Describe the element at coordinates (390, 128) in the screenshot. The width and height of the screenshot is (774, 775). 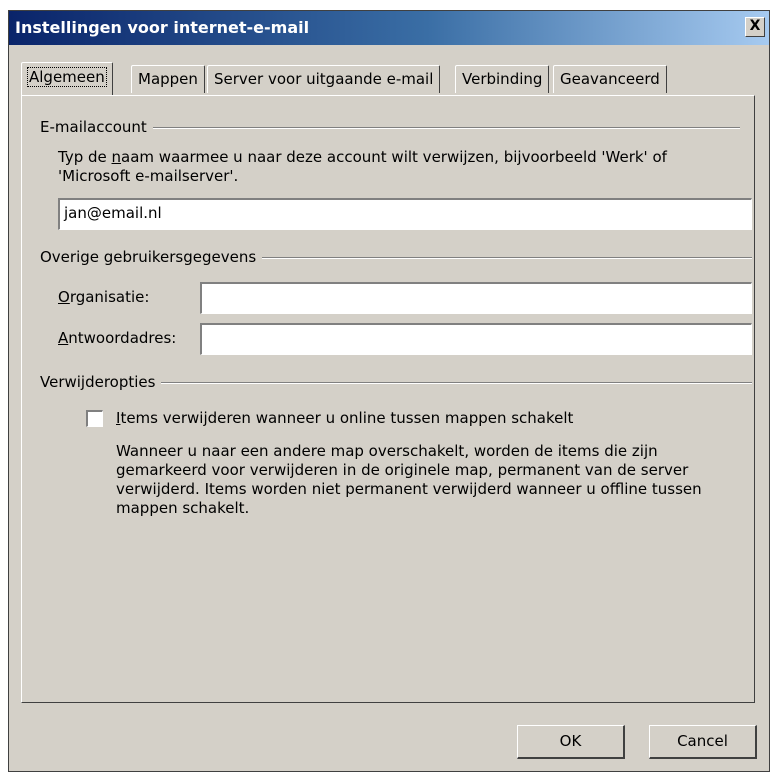
I see `email-account-section: E-mailaccount` at that location.